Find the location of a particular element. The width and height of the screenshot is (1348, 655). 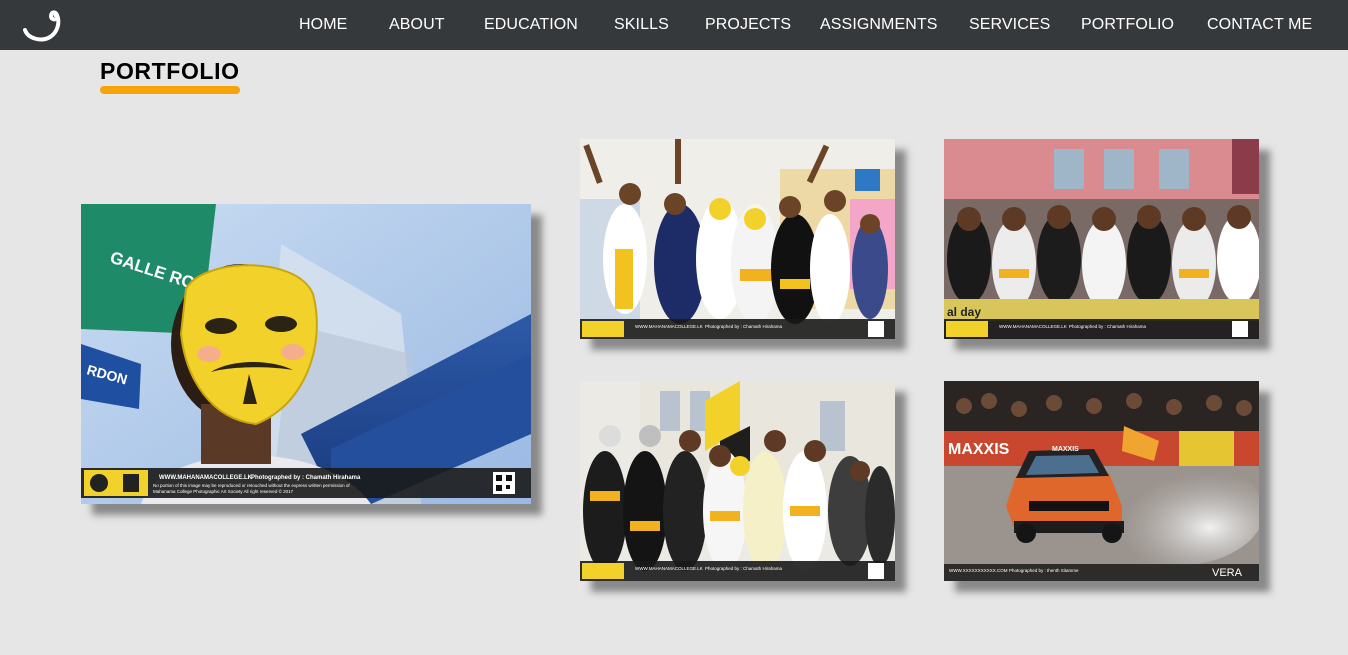

brand-mark: VERA is located at coordinates (1227, 573).